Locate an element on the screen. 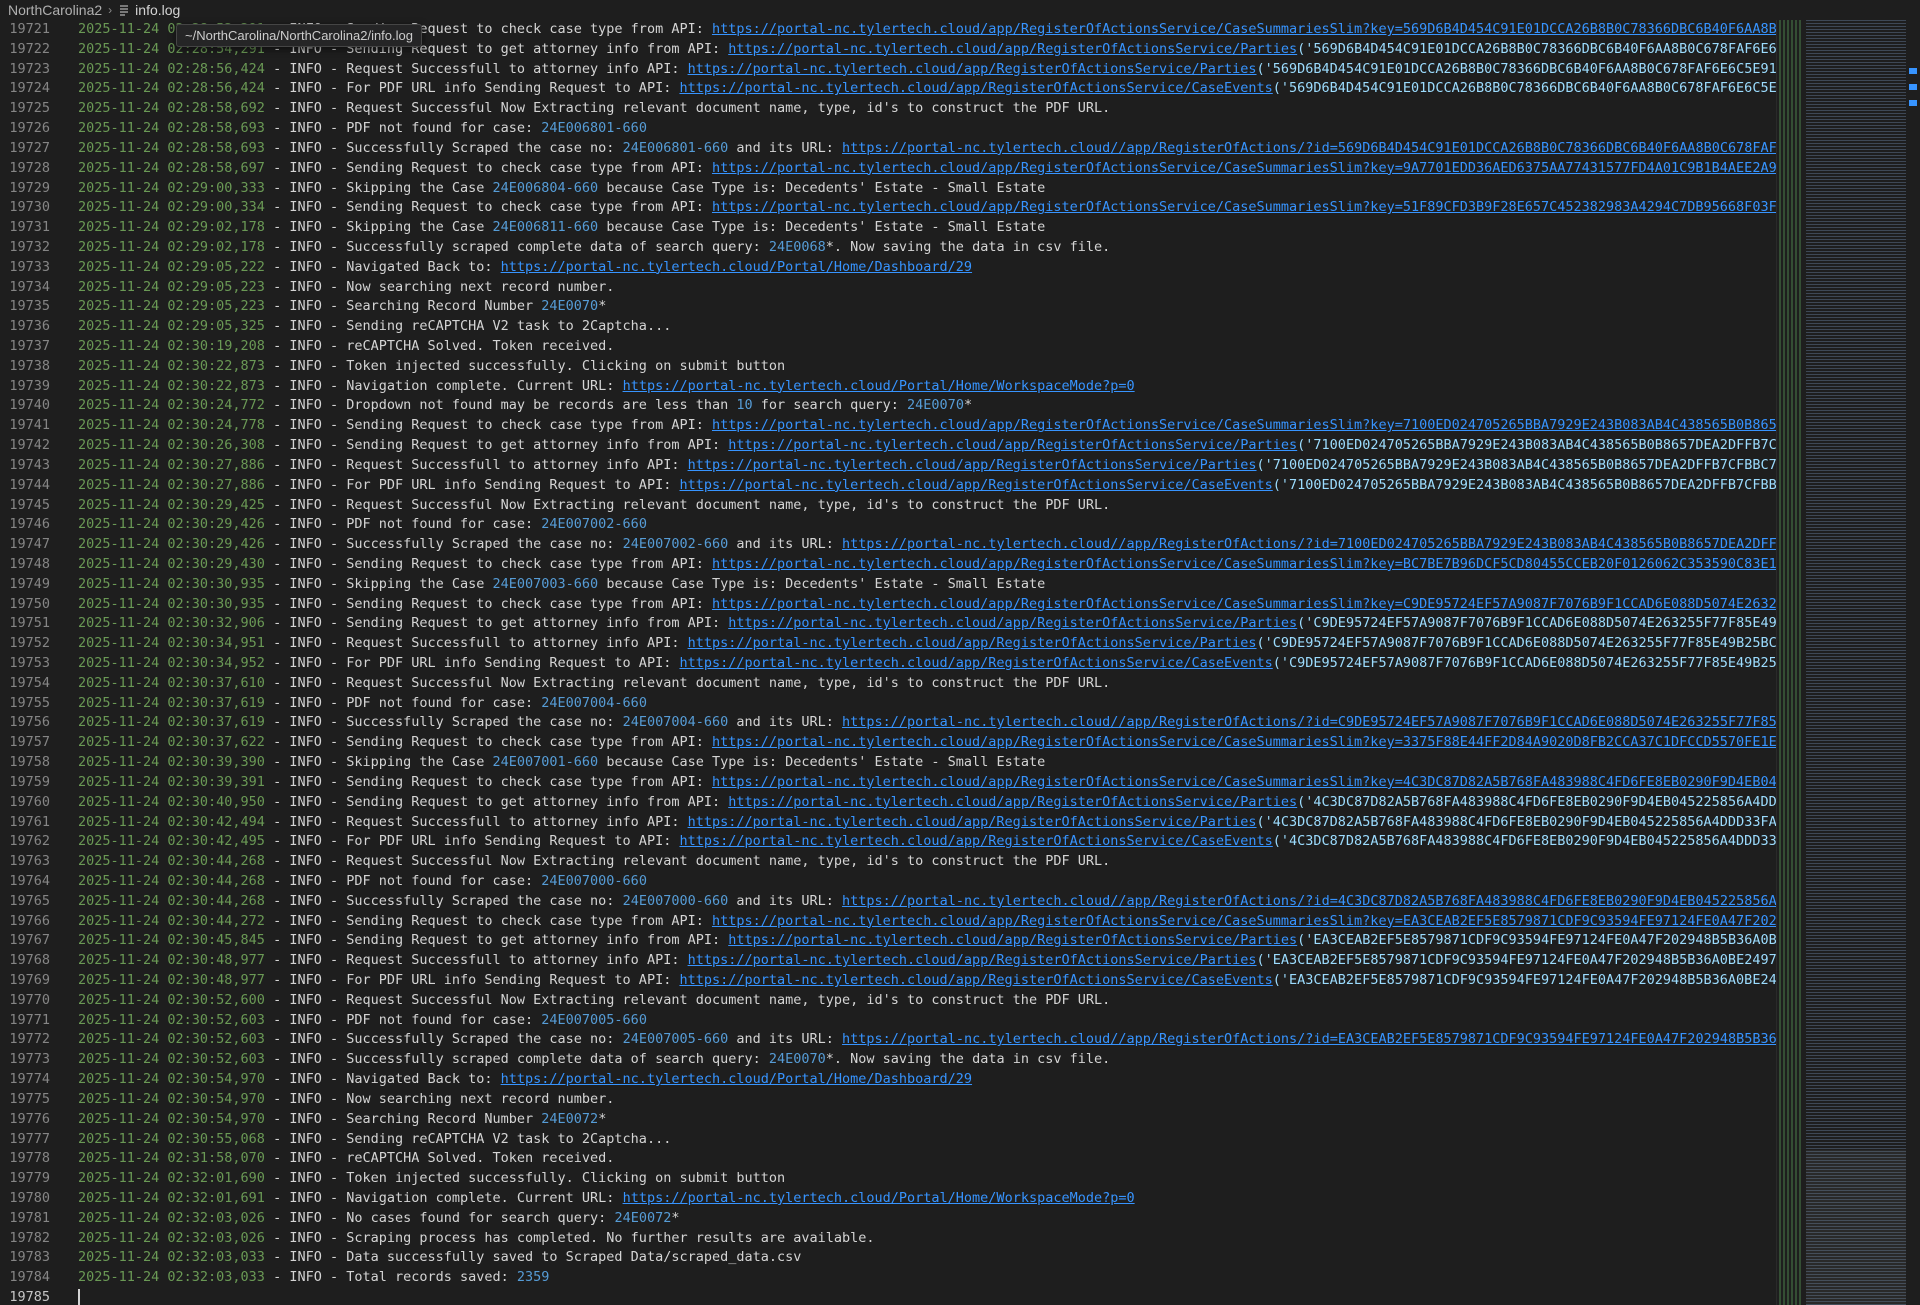  breadcrumb-file: info.log is located at coordinates (157, 10).